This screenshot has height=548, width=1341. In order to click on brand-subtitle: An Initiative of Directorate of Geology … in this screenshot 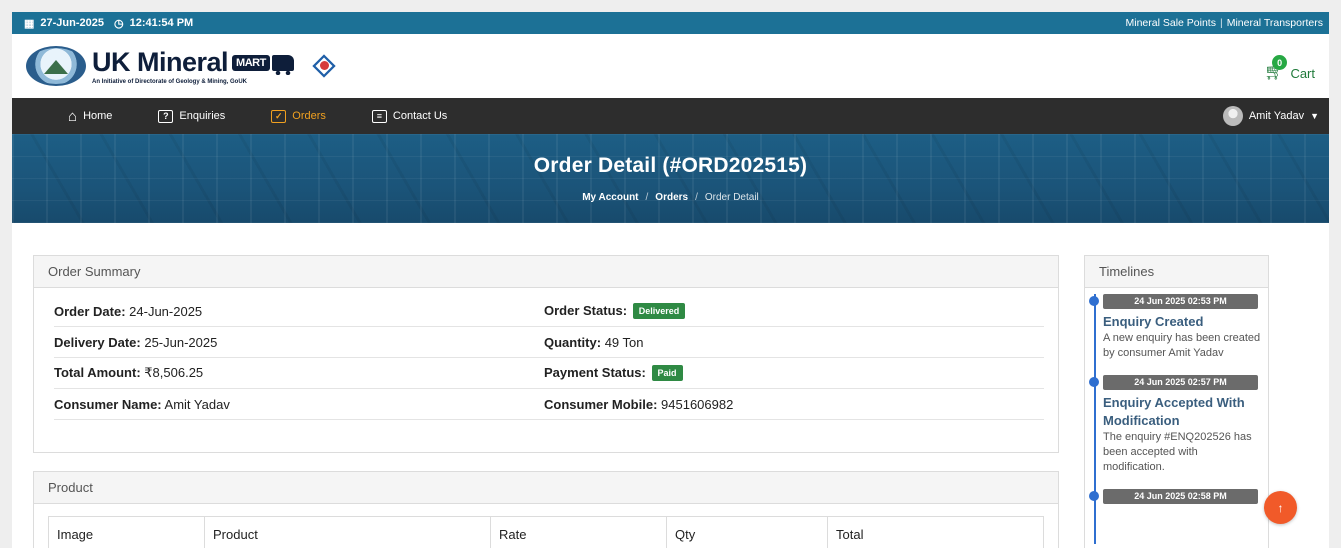, I will do `click(170, 82)`.